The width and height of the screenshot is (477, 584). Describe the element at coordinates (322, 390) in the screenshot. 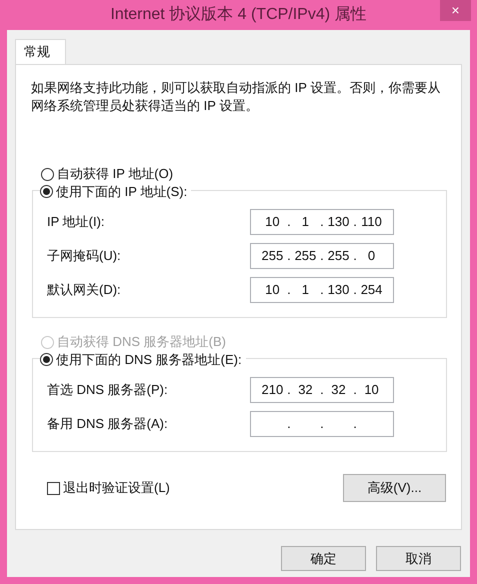

I see `ip-address-field: 210 . 32 . 32 . 10` at that location.